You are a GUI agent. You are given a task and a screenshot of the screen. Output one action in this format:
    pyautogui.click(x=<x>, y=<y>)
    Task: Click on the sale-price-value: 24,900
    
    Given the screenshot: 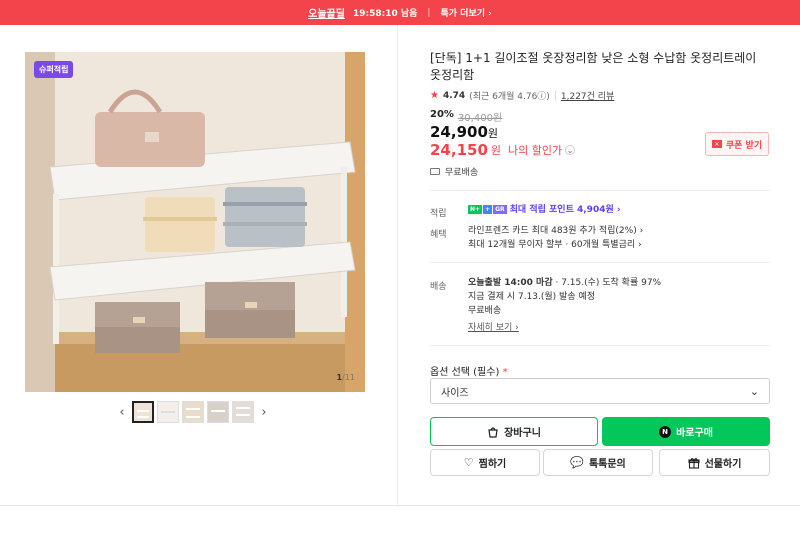 What is the action you would take?
    pyautogui.click(x=459, y=132)
    